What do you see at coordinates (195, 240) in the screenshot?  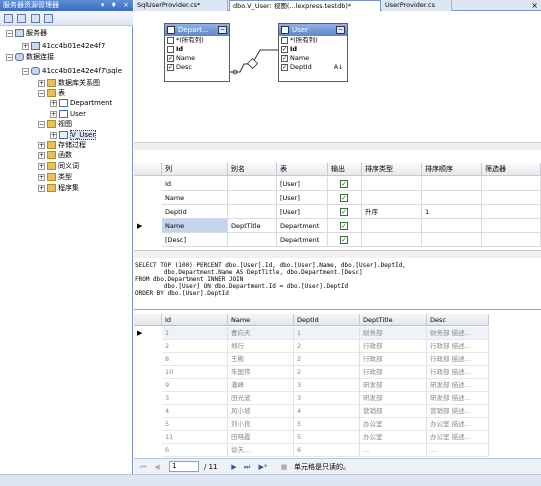 I see `criteria-cell-column: [Desc]` at bounding box center [195, 240].